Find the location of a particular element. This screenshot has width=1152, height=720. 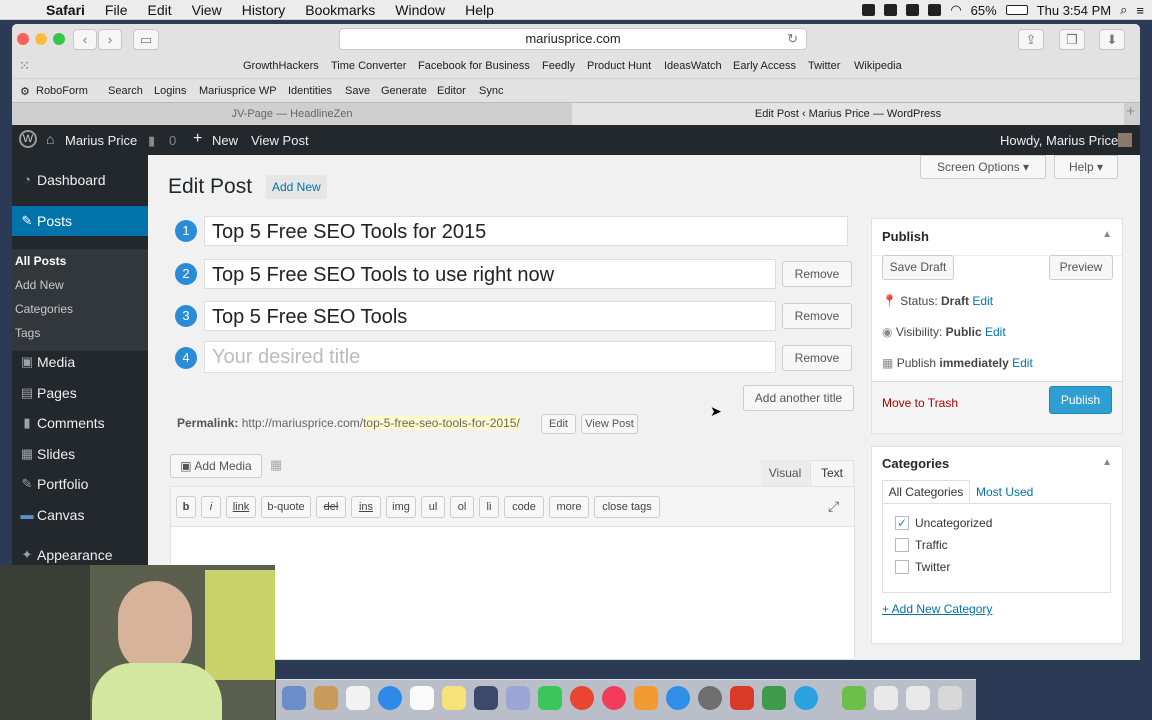

battery-icon is located at coordinates (1016, 10).